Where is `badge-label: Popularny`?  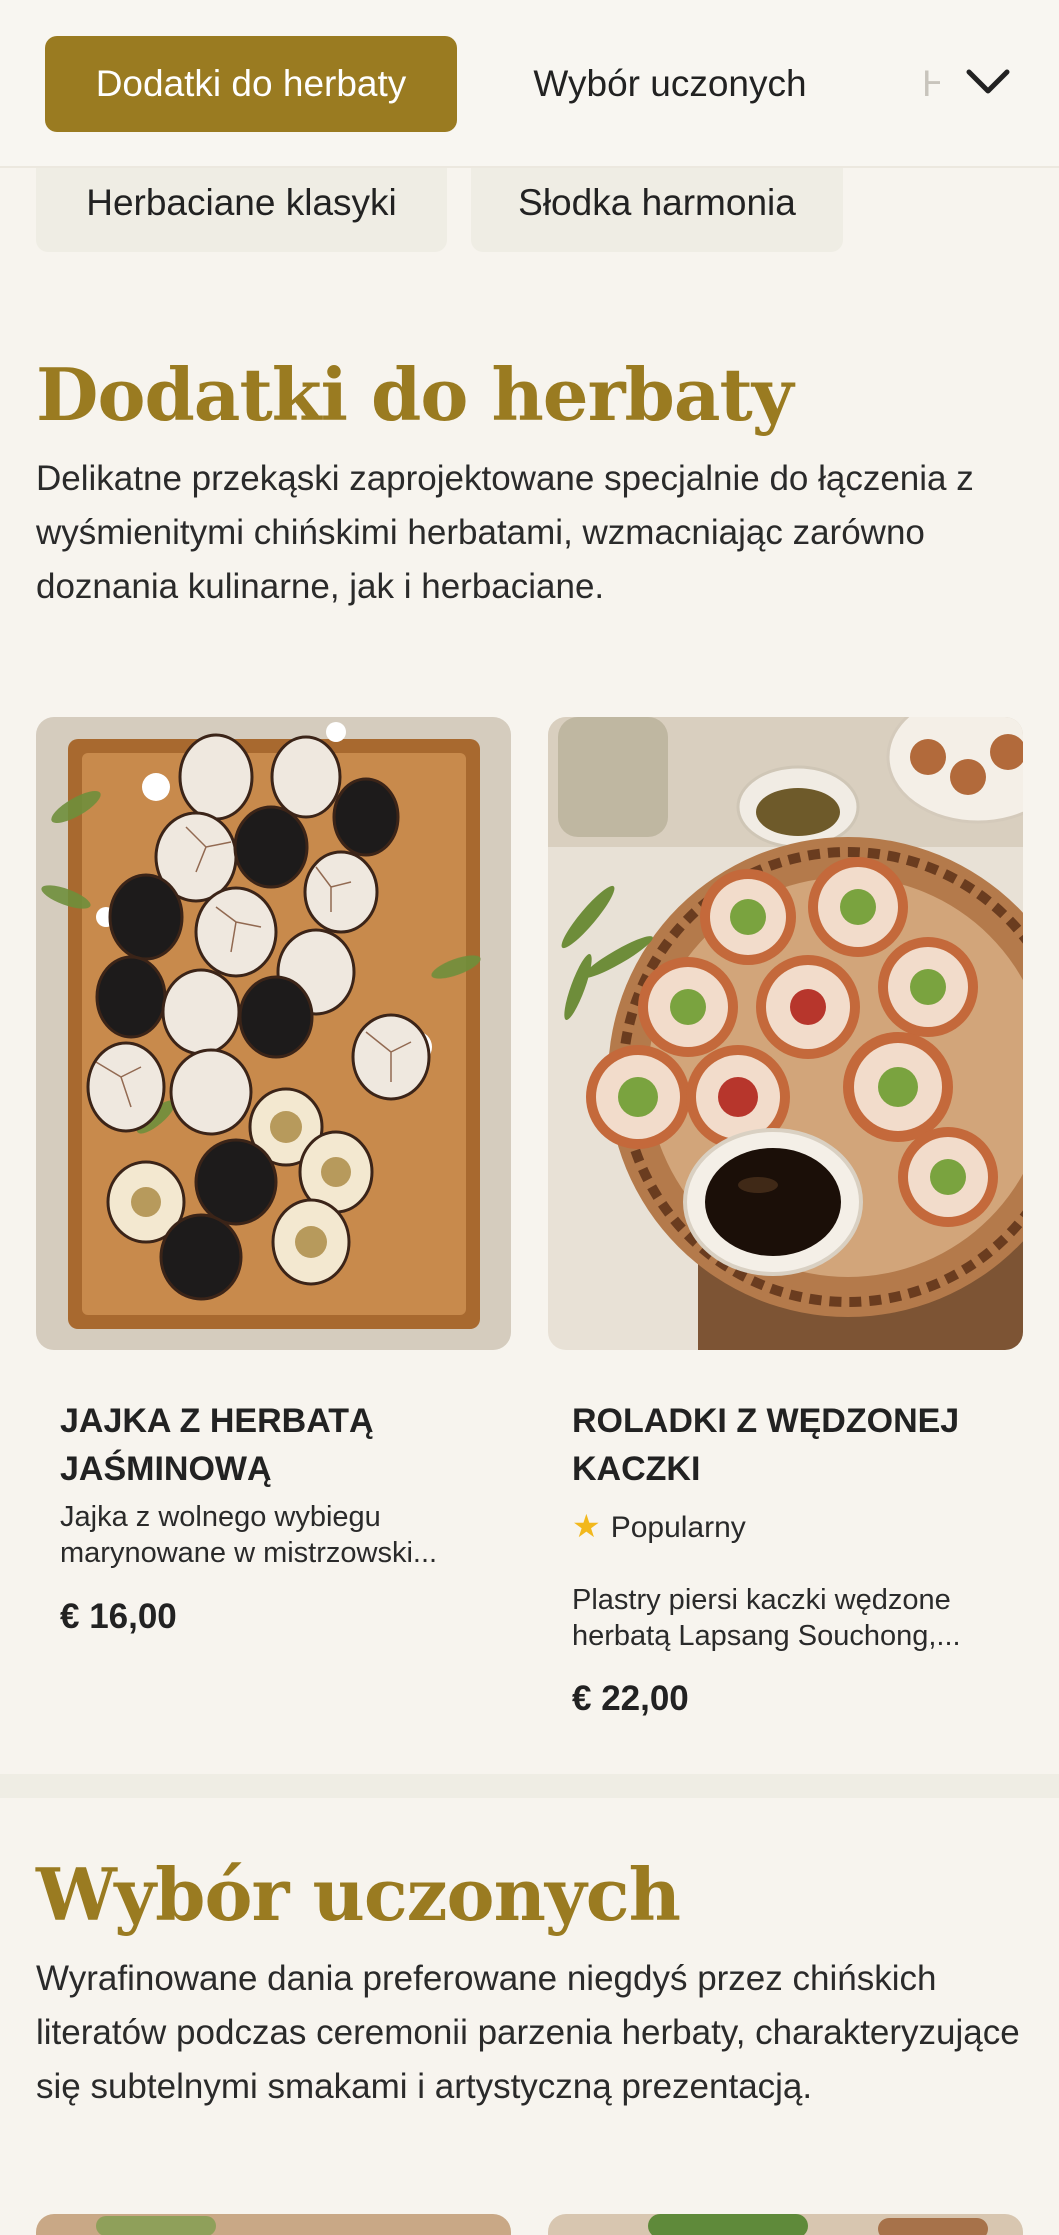
badge-label: Popularny is located at coordinates (678, 1527).